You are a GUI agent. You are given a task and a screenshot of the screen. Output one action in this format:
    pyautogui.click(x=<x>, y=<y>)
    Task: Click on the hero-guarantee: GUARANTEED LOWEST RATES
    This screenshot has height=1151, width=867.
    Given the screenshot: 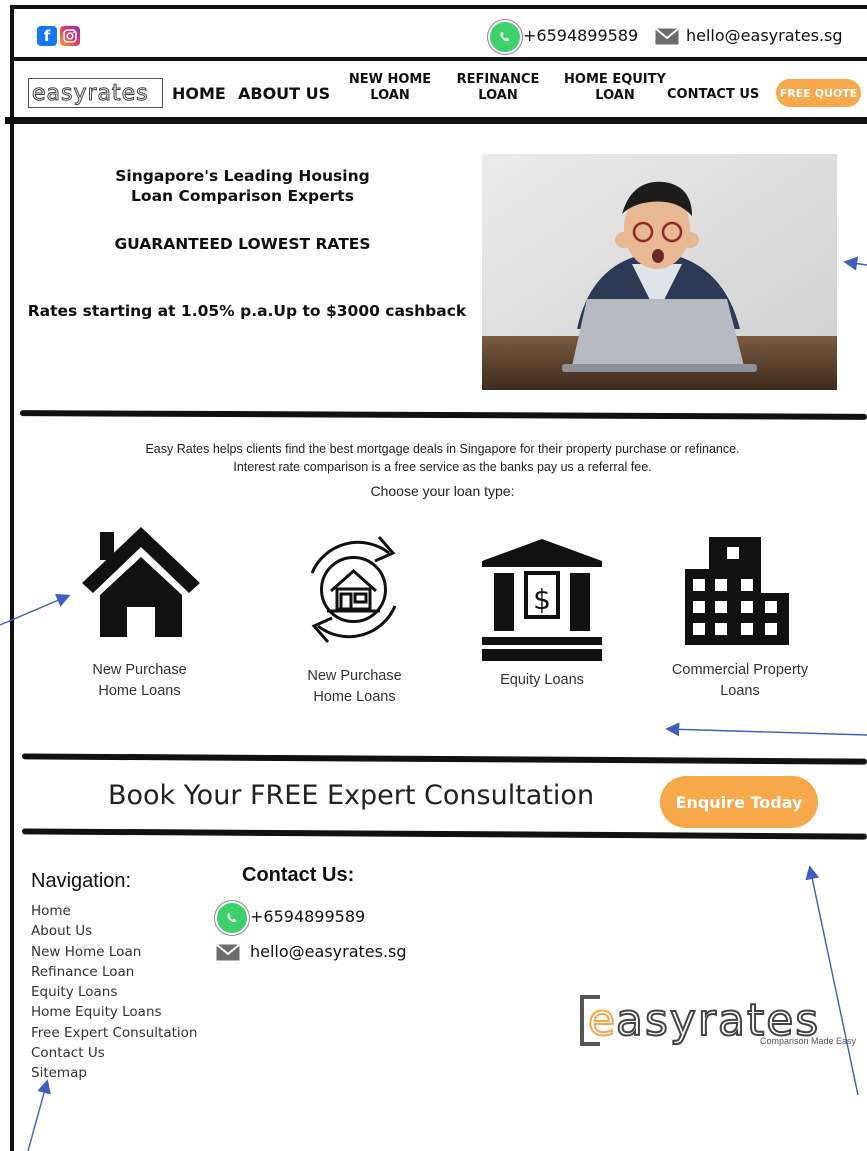 What is the action you would take?
    pyautogui.click(x=242, y=244)
    